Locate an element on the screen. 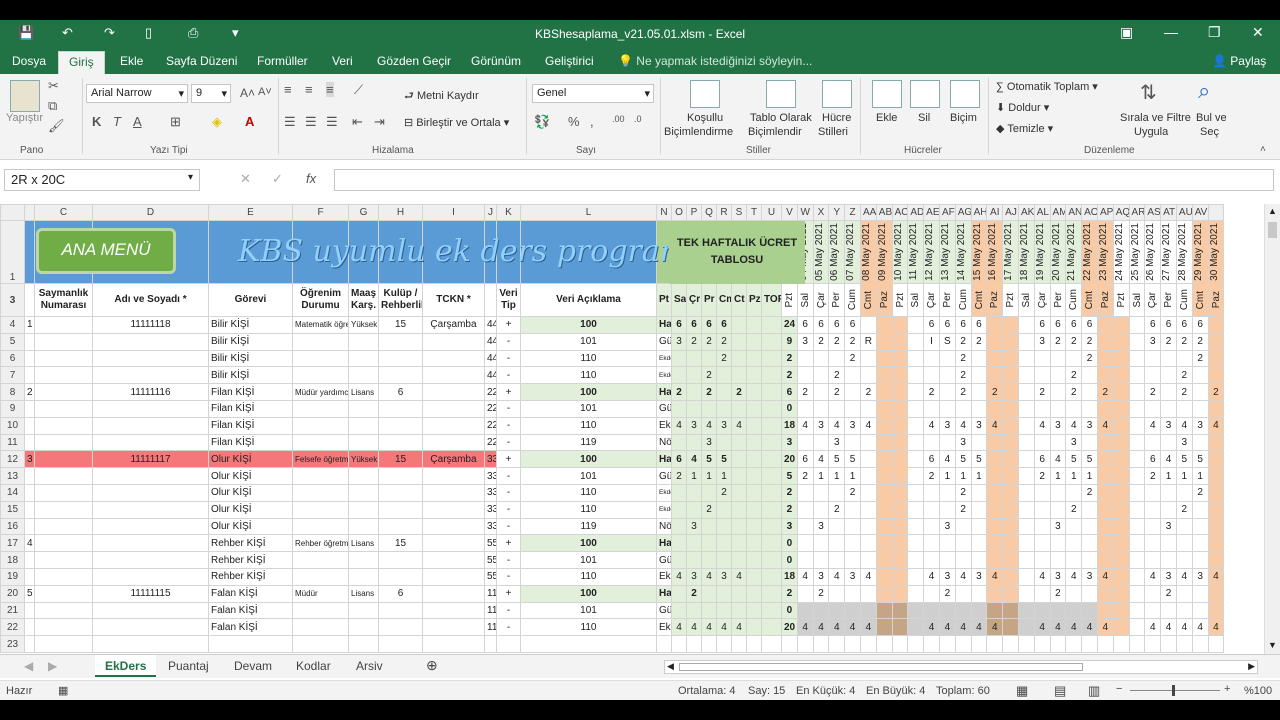 The image size is (1280, 720). zoom-out-icon: − is located at coordinates (1119, 689).